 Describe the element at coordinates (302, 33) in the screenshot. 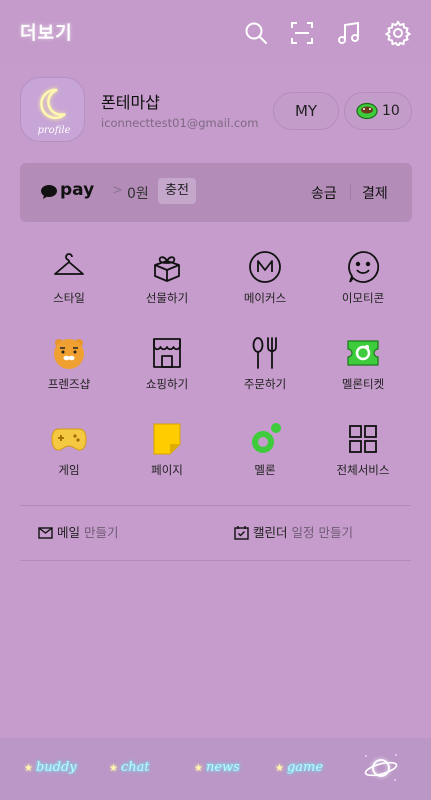

I see `scan-icon` at that location.